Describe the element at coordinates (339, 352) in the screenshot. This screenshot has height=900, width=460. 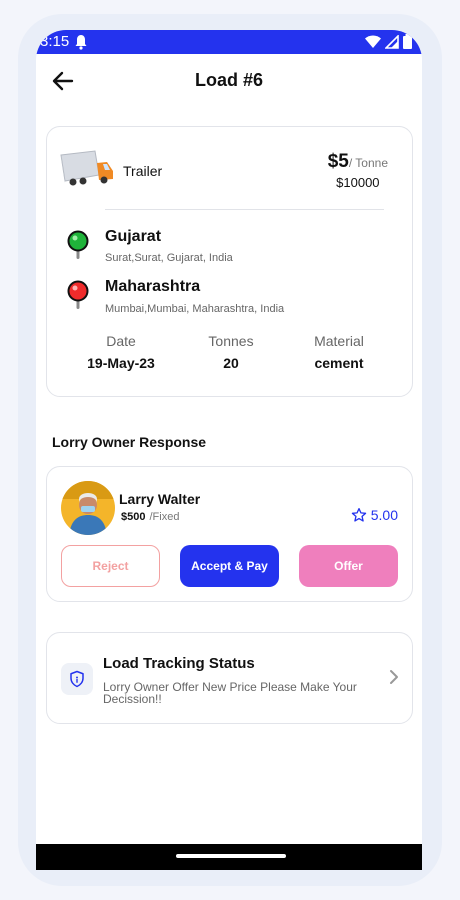
I see `stat-material: Material cement` at that location.